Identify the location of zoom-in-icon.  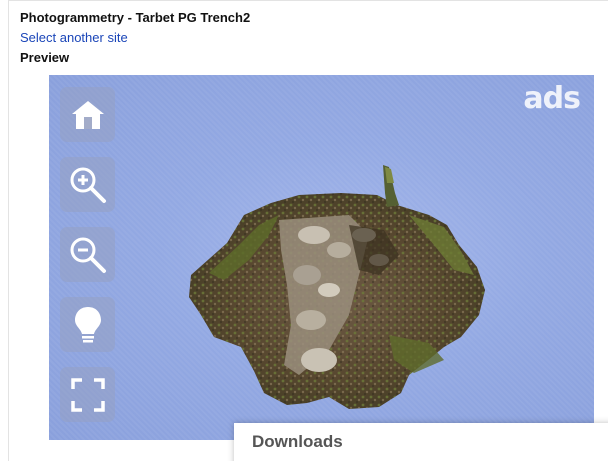
(88, 185).